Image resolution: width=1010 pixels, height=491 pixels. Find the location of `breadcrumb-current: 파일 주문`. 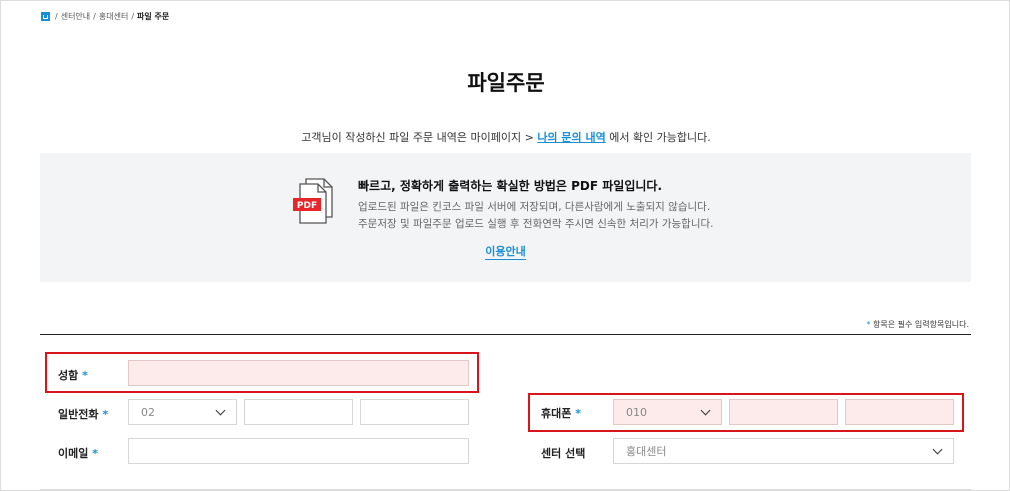

breadcrumb-current: 파일 주문 is located at coordinates (153, 16).